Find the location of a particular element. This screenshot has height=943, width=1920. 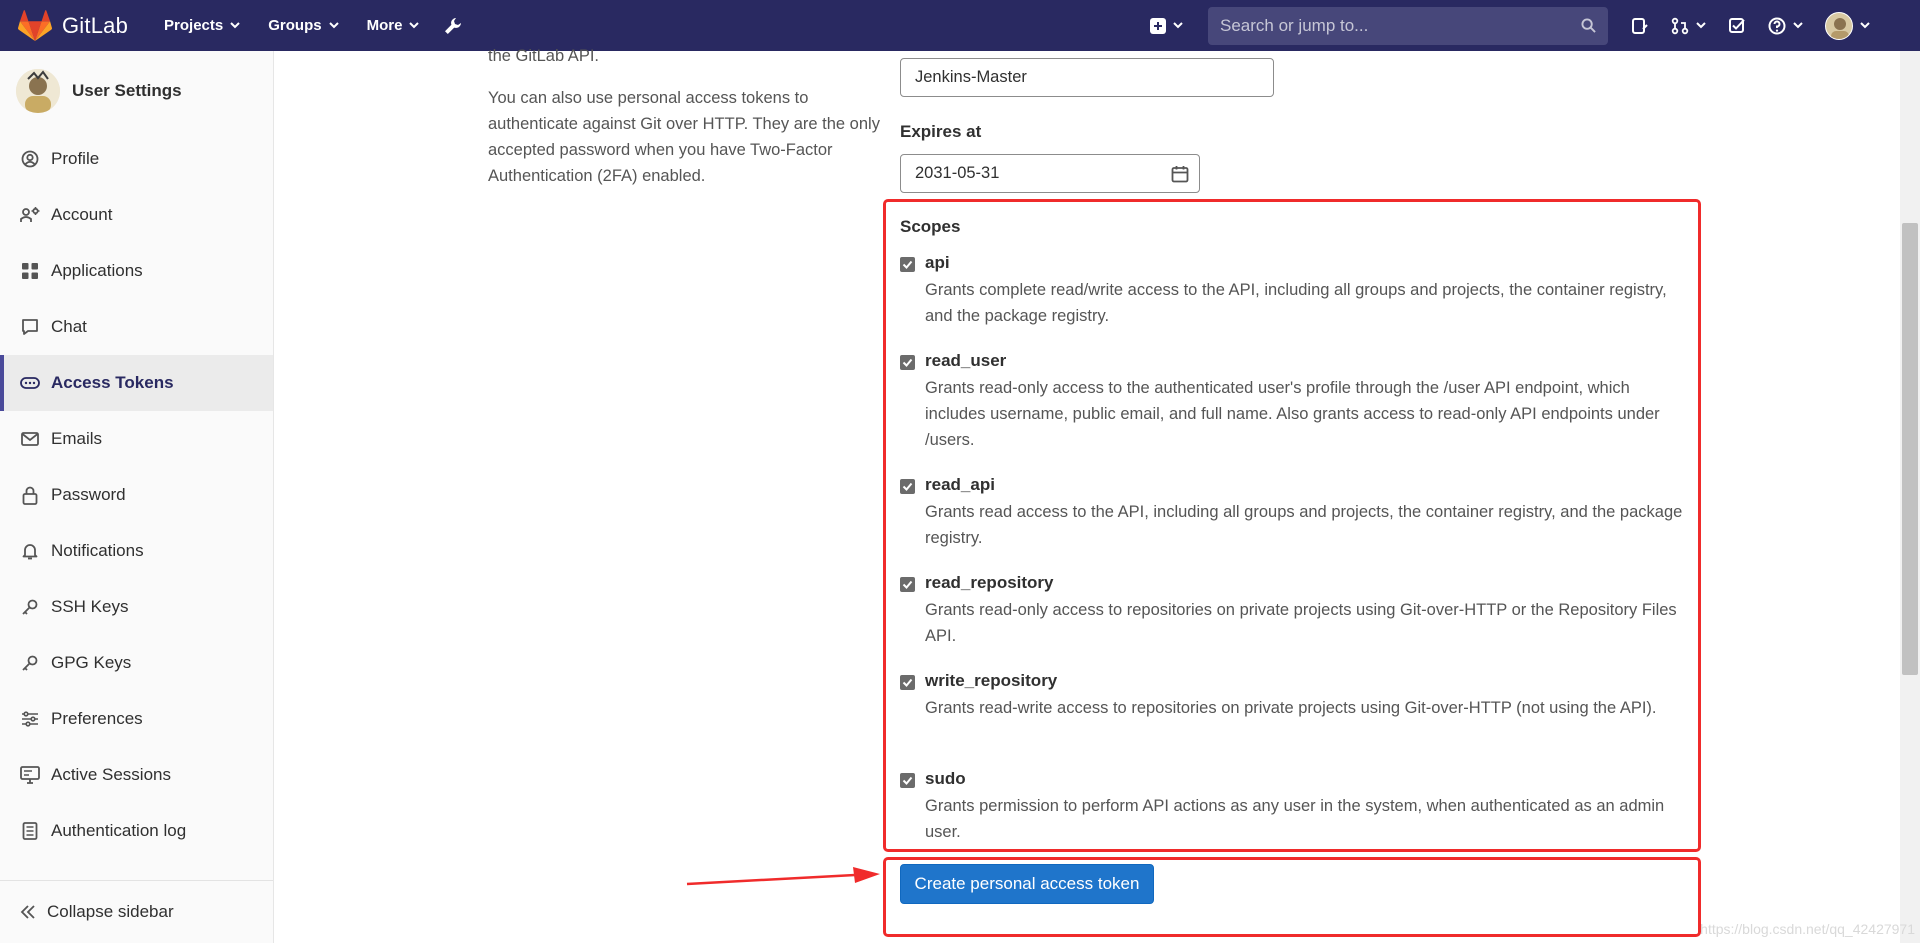

sidebar-item-label: GPG Keys is located at coordinates (91, 662).